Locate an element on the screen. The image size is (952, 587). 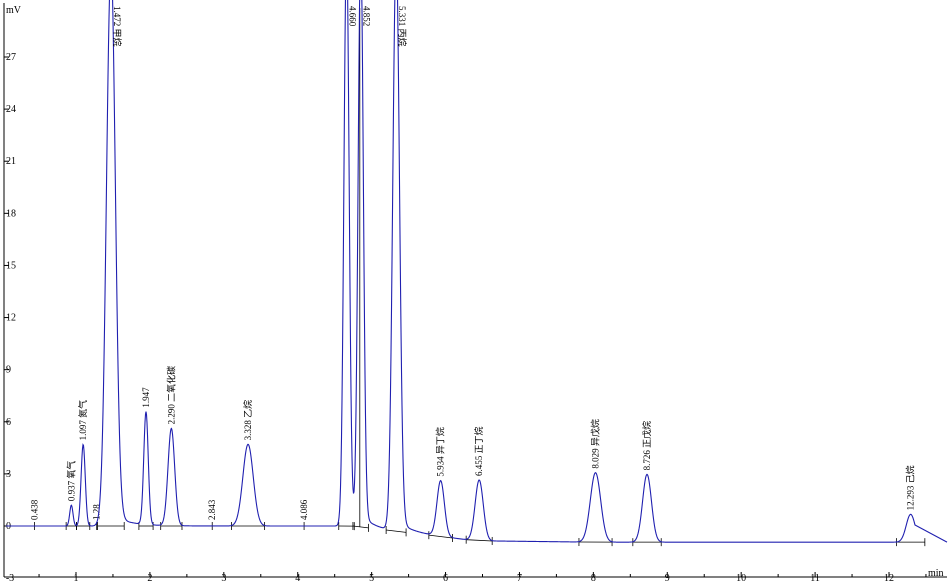
peak-label: 3.328 乙烷 is located at coordinates (247, 420).